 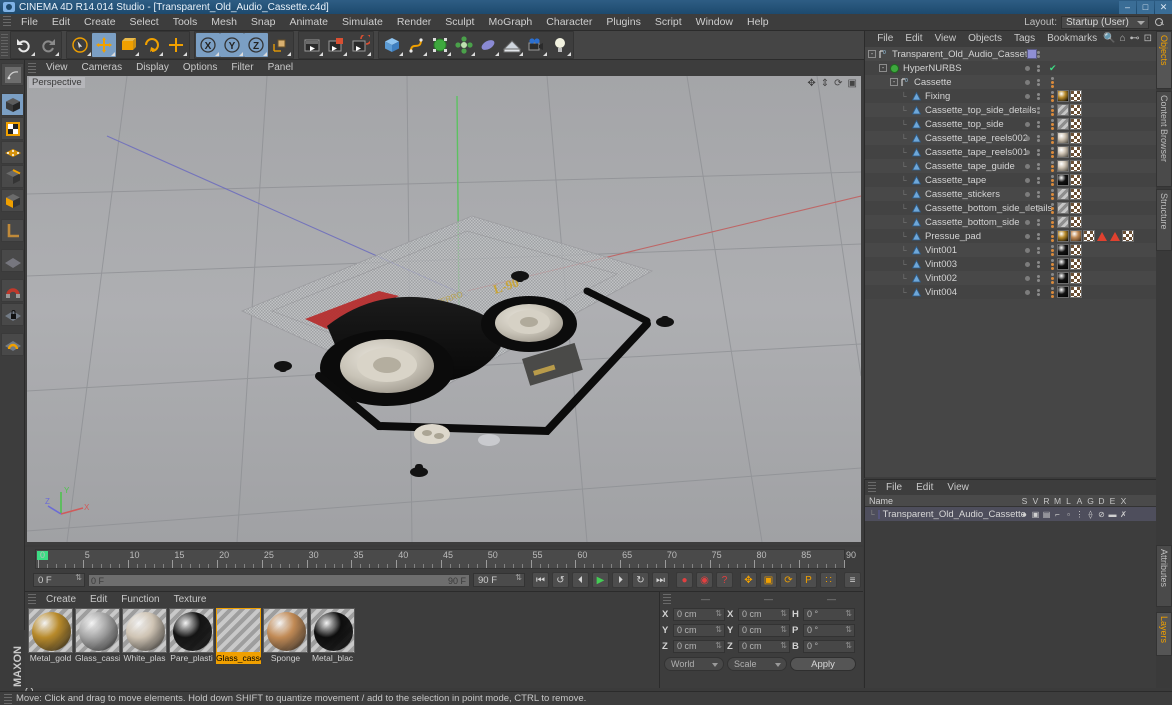 What do you see at coordinates (512, 45) in the screenshot?
I see `environment-icon` at bounding box center [512, 45].